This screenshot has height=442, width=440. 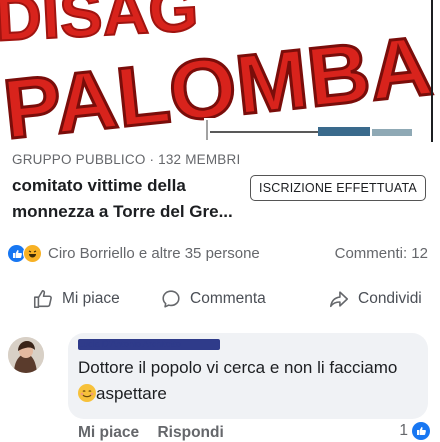 I want to click on thumbs-up-icon, so click(x=42, y=299).